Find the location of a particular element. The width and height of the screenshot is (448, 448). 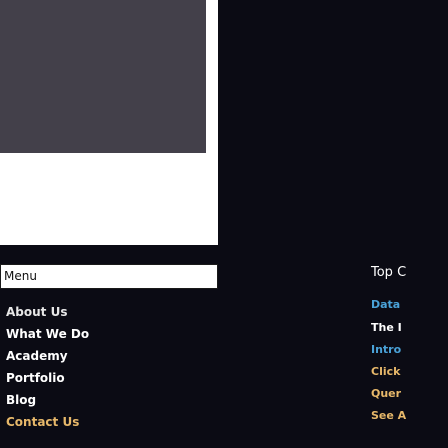

right-link-quer: Quer is located at coordinates (386, 393).